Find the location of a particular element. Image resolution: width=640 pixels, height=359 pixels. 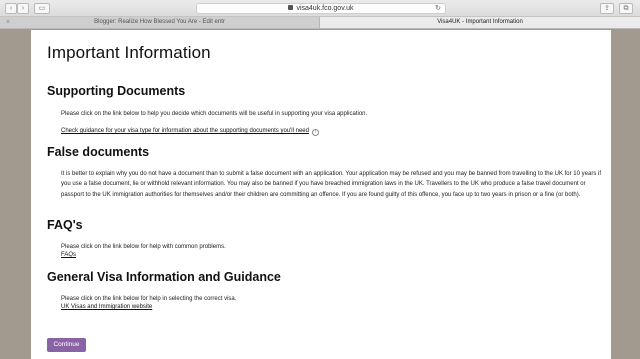

browser-toolbar: ‹ › ▭ visa4uk.fco.gov.uk ↻ ⇪ ⧉ is located at coordinates (320, 8).